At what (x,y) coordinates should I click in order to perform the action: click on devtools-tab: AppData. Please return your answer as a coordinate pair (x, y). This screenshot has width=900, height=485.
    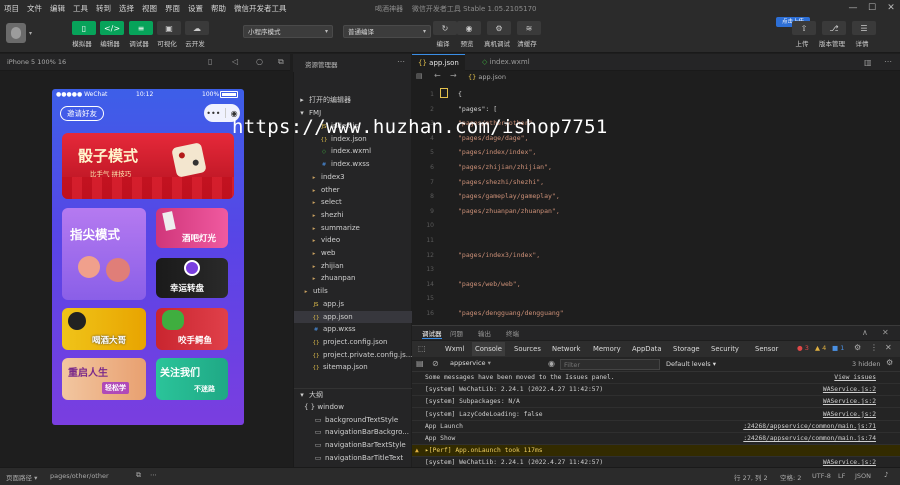
    Looking at the image, I should click on (647, 349).